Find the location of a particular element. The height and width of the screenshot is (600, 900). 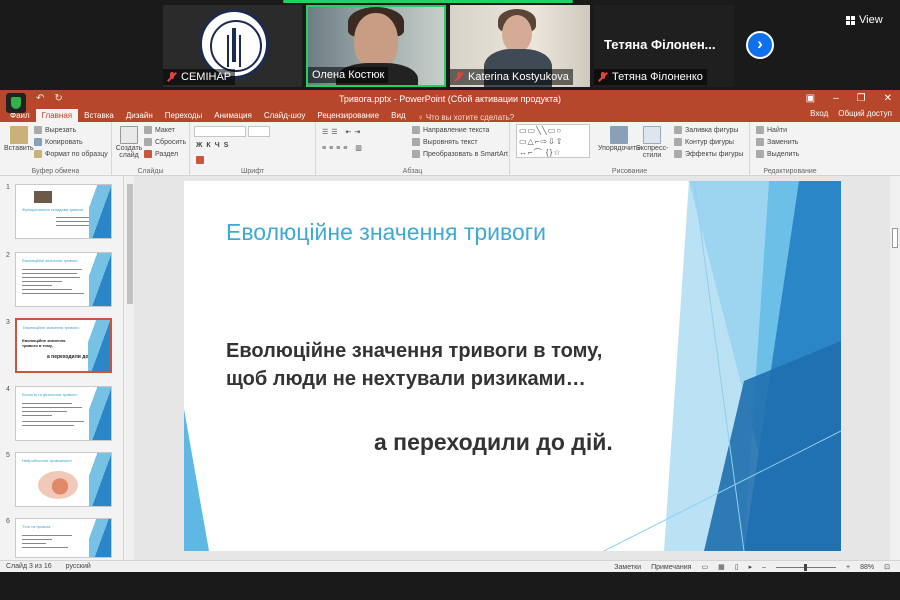

slide-scrollbar is located at coordinates (895, 368).